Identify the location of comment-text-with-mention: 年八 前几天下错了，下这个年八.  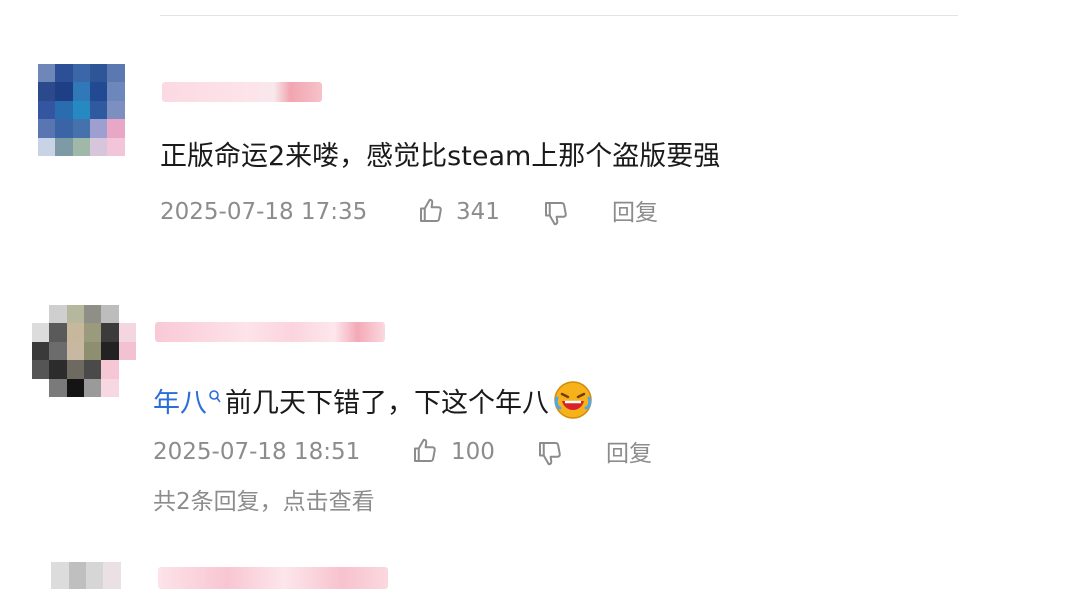
(373, 404).